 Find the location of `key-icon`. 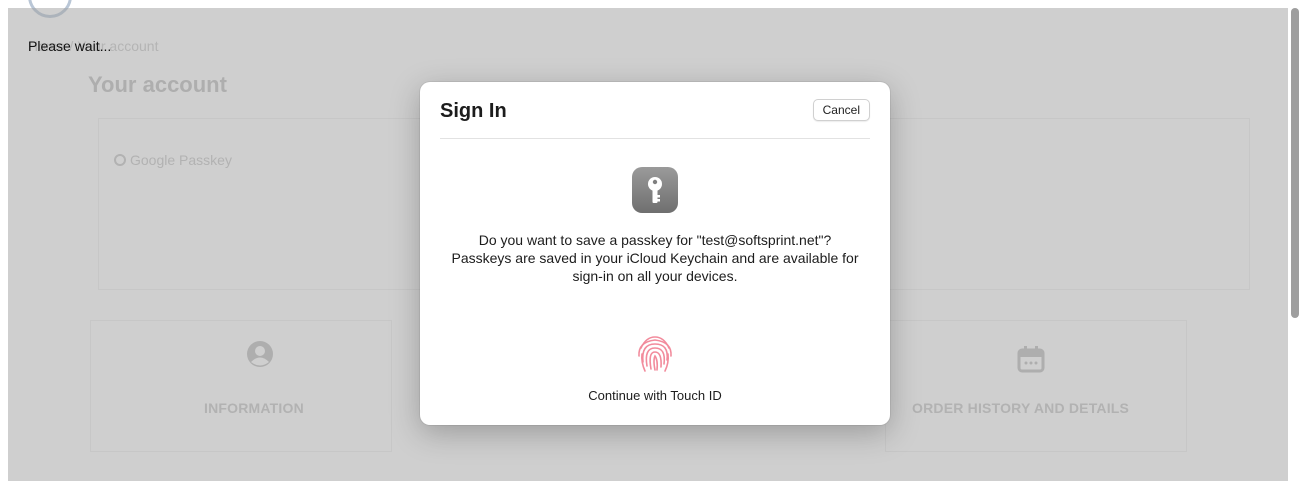

key-icon is located at coordinates (655, 190).